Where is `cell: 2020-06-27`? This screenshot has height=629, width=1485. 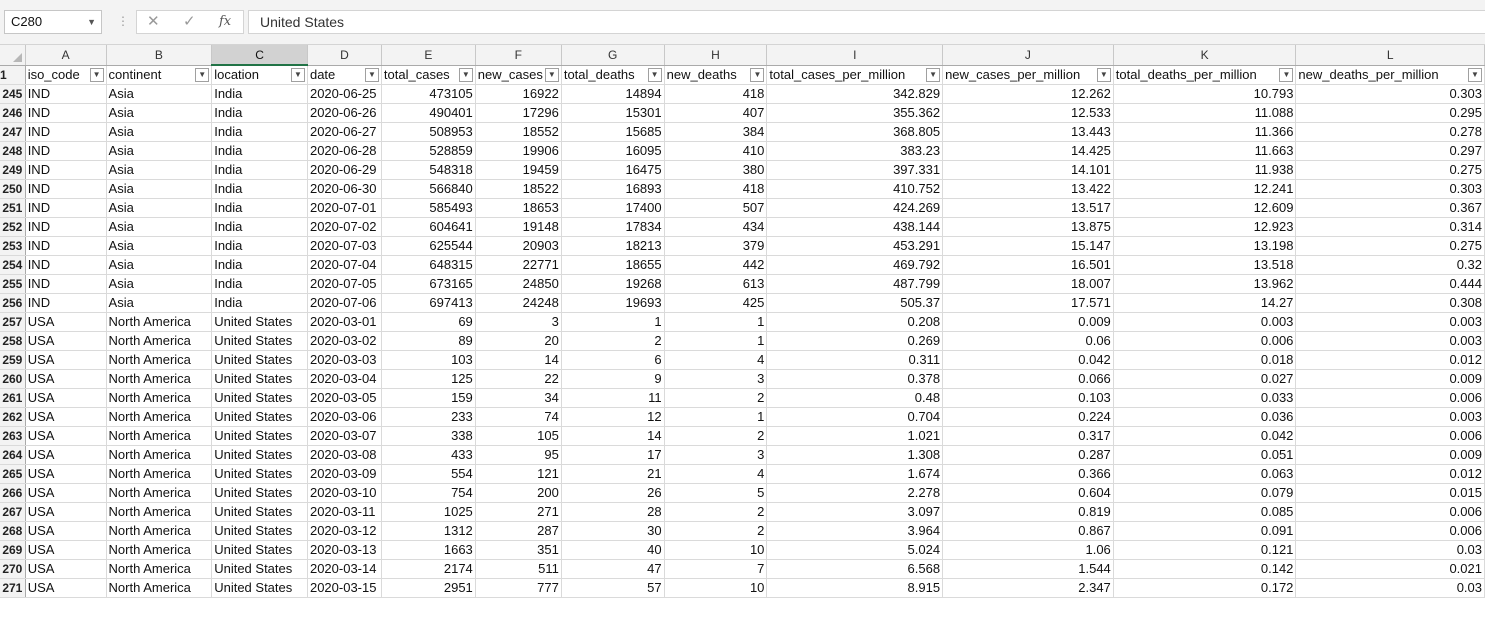 cell: 2020-06-27 is located at coordinates (344, 132).